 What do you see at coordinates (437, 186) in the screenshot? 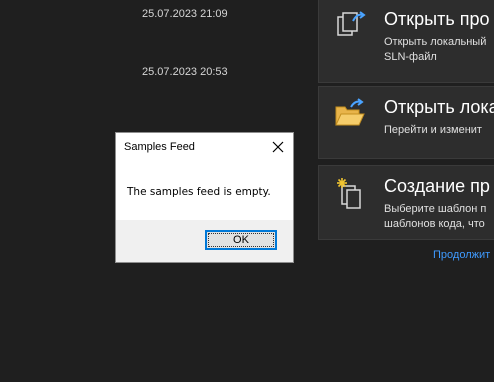
I see `card-title: Создание пр` at bounding box center [437, 186].